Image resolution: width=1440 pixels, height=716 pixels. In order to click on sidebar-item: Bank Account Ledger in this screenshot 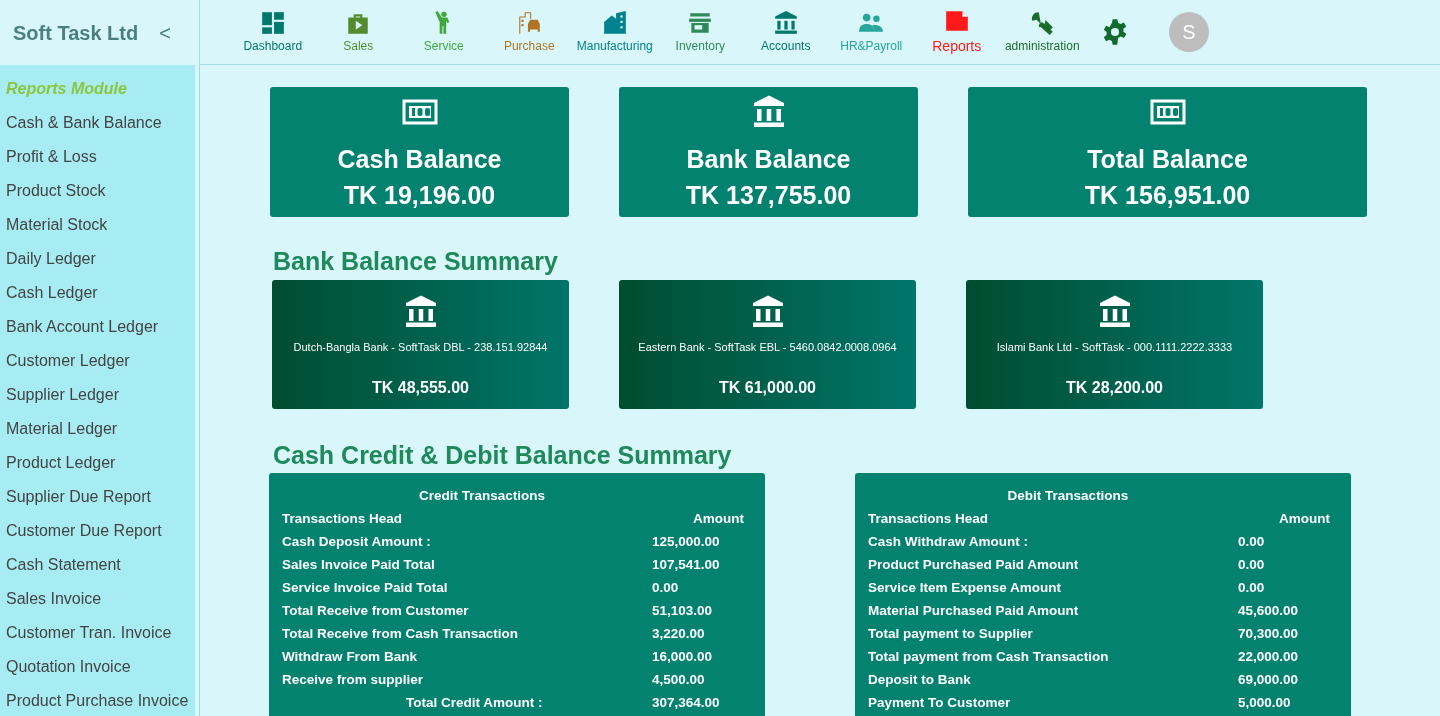, I will do `click(82, 327)`.